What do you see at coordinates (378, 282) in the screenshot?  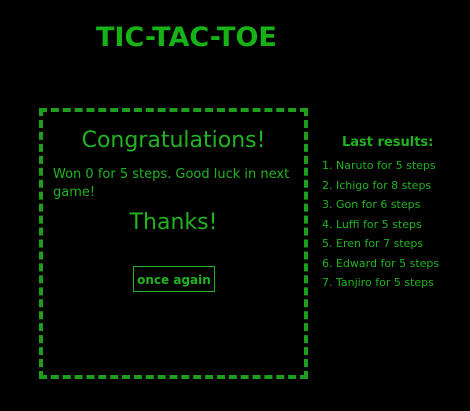 I see `result-item: 7. Tanjiro for 5 steps` at bounding box center [378, 282].